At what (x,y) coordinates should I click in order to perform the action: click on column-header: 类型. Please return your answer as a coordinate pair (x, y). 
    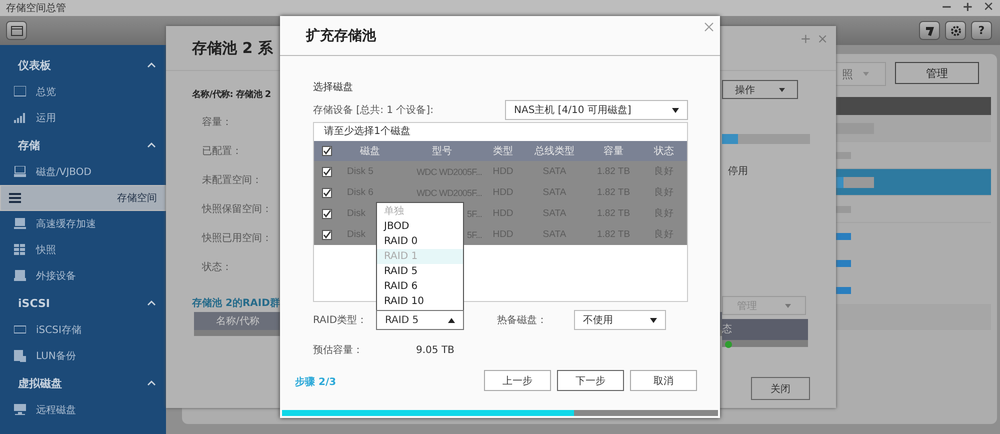
    Looking at the image, I should click on (503, 151).